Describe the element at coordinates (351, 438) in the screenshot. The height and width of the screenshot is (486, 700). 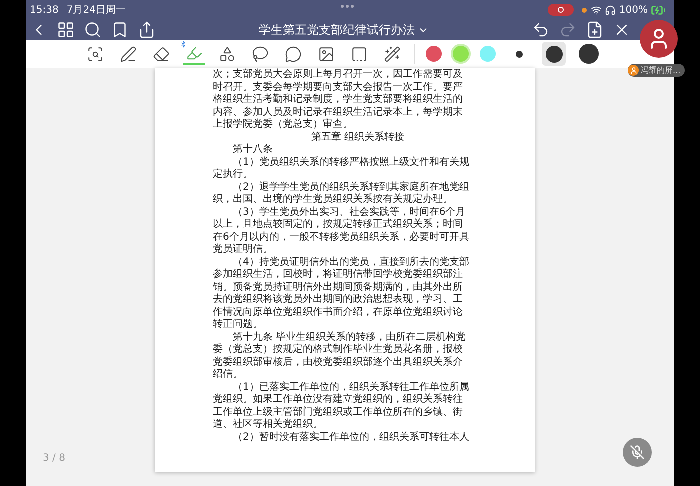
I see `document-paragraph: （2）暂时没有落实工作单位的，组织关系可转往本人` at that location.